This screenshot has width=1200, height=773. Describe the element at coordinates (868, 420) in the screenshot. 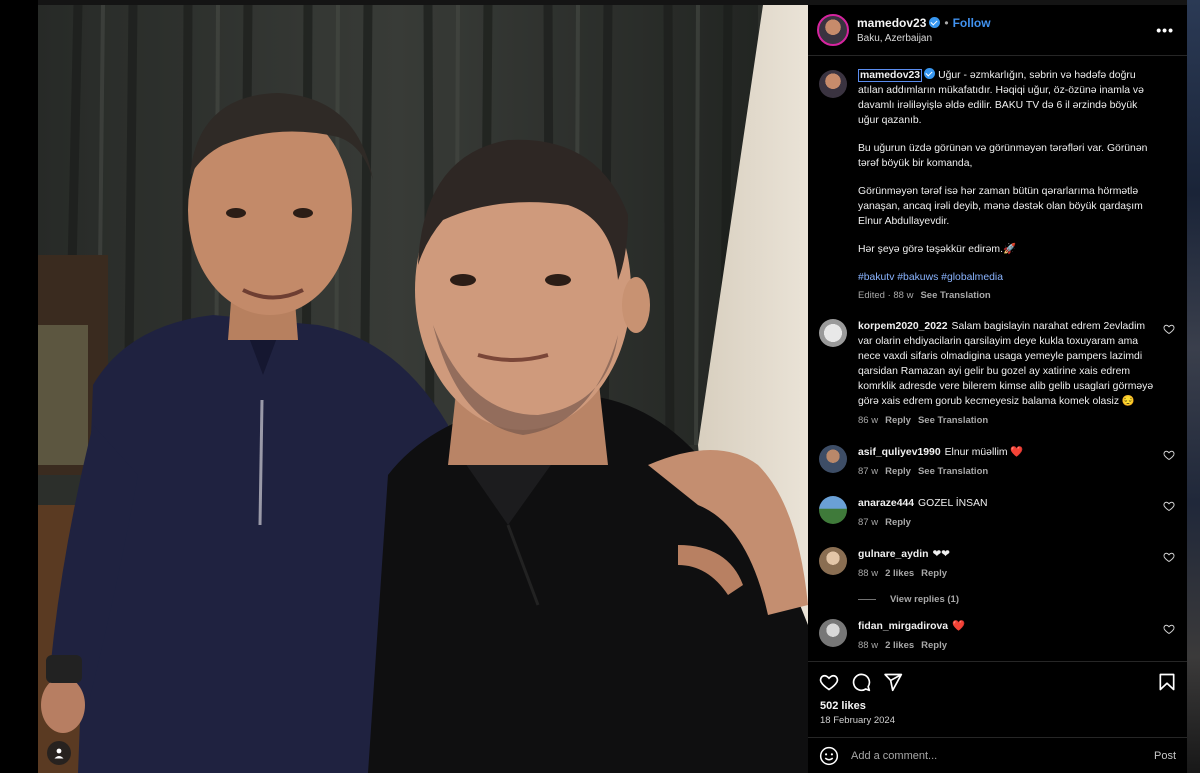

I see `comment-time: 86 w` at that location.